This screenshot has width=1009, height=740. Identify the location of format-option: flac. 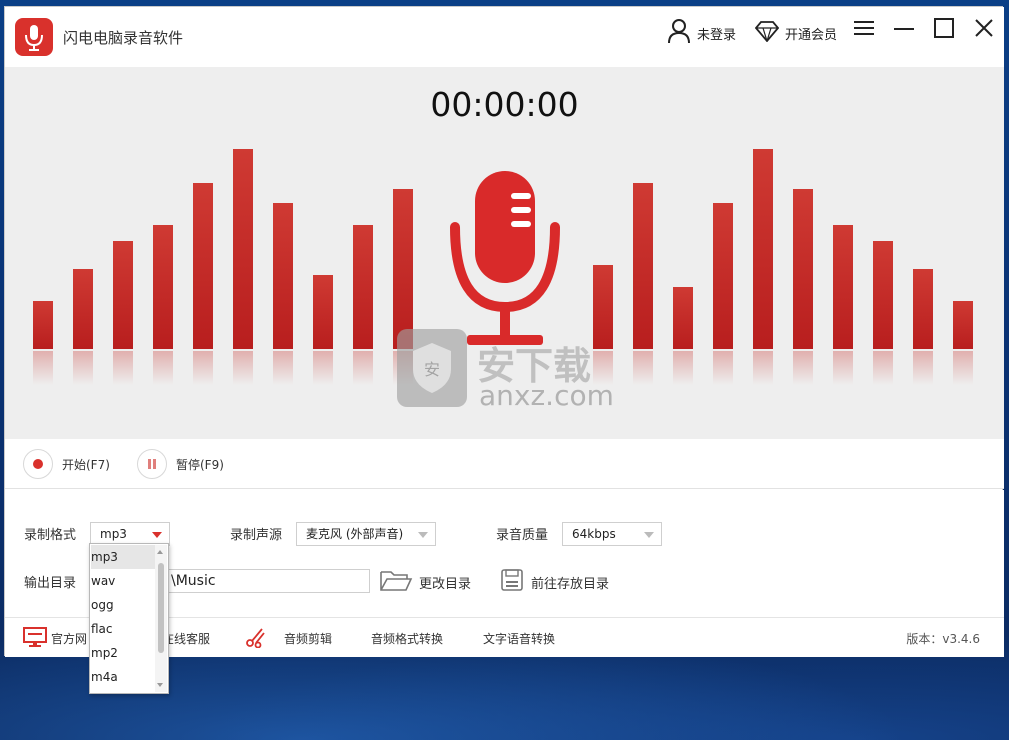
(123, 629).